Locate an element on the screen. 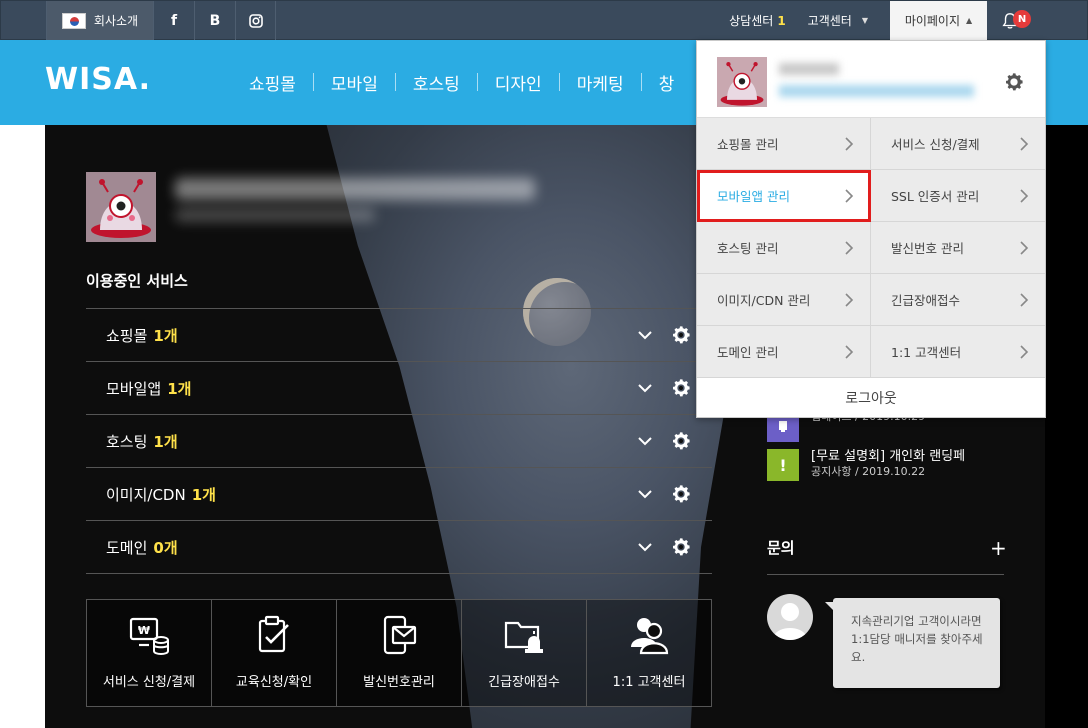 This screenshot has width=1088, height=728. dropdown-item-mobileapp-admin: 모바일앱 관리 is located at coordinates (784, 196).